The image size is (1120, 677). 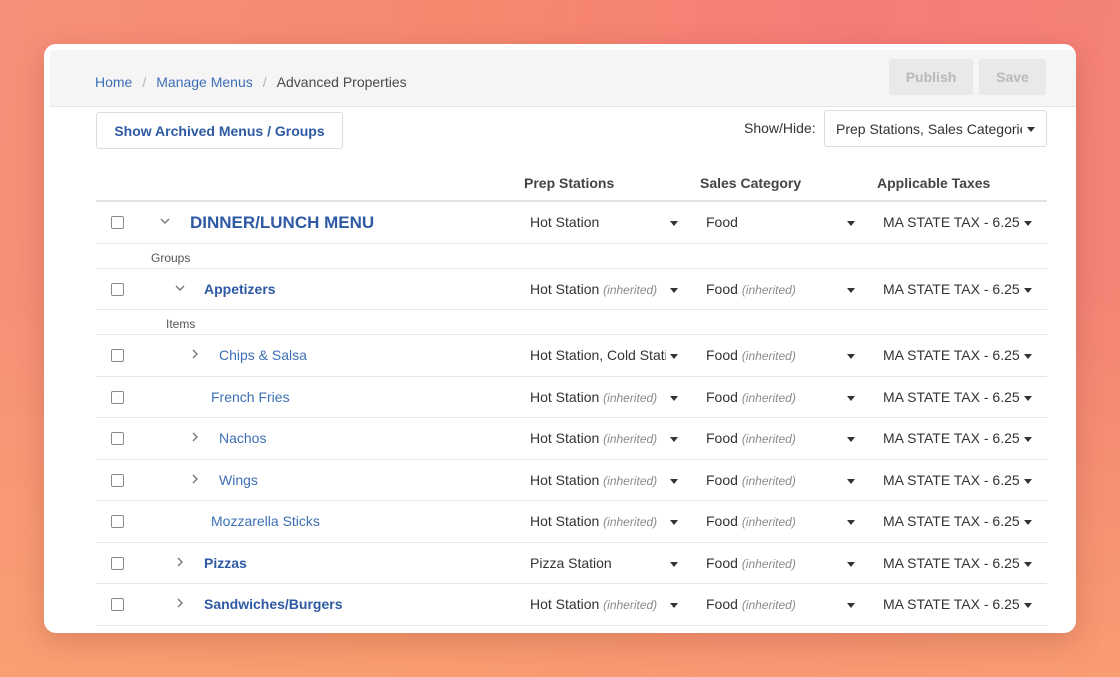 I want to click on prep-station-select: Hot Station, Cold Station, so click(x=598, y=355).